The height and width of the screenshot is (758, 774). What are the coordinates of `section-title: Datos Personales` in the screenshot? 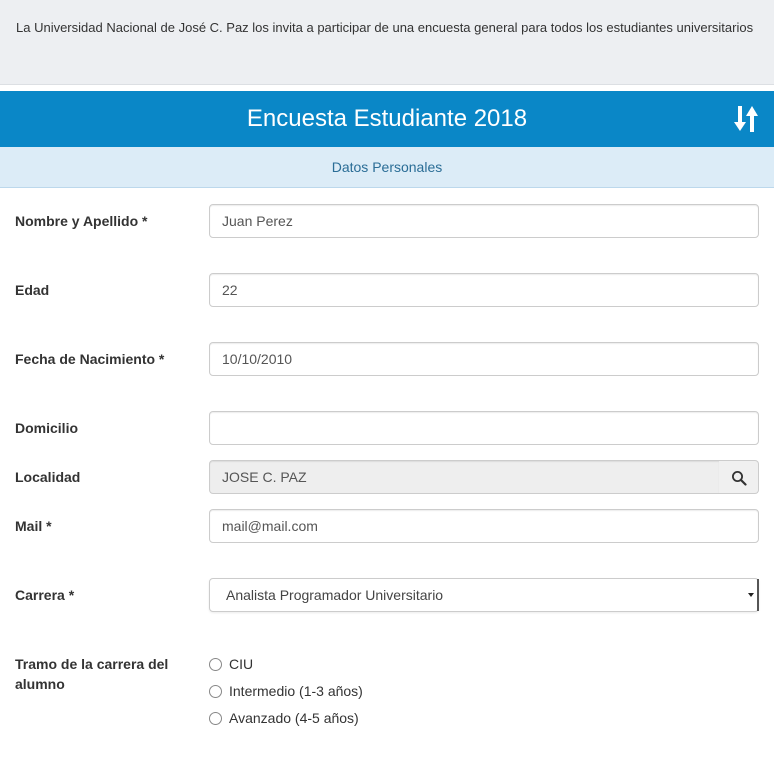 It's located at (387, 167).